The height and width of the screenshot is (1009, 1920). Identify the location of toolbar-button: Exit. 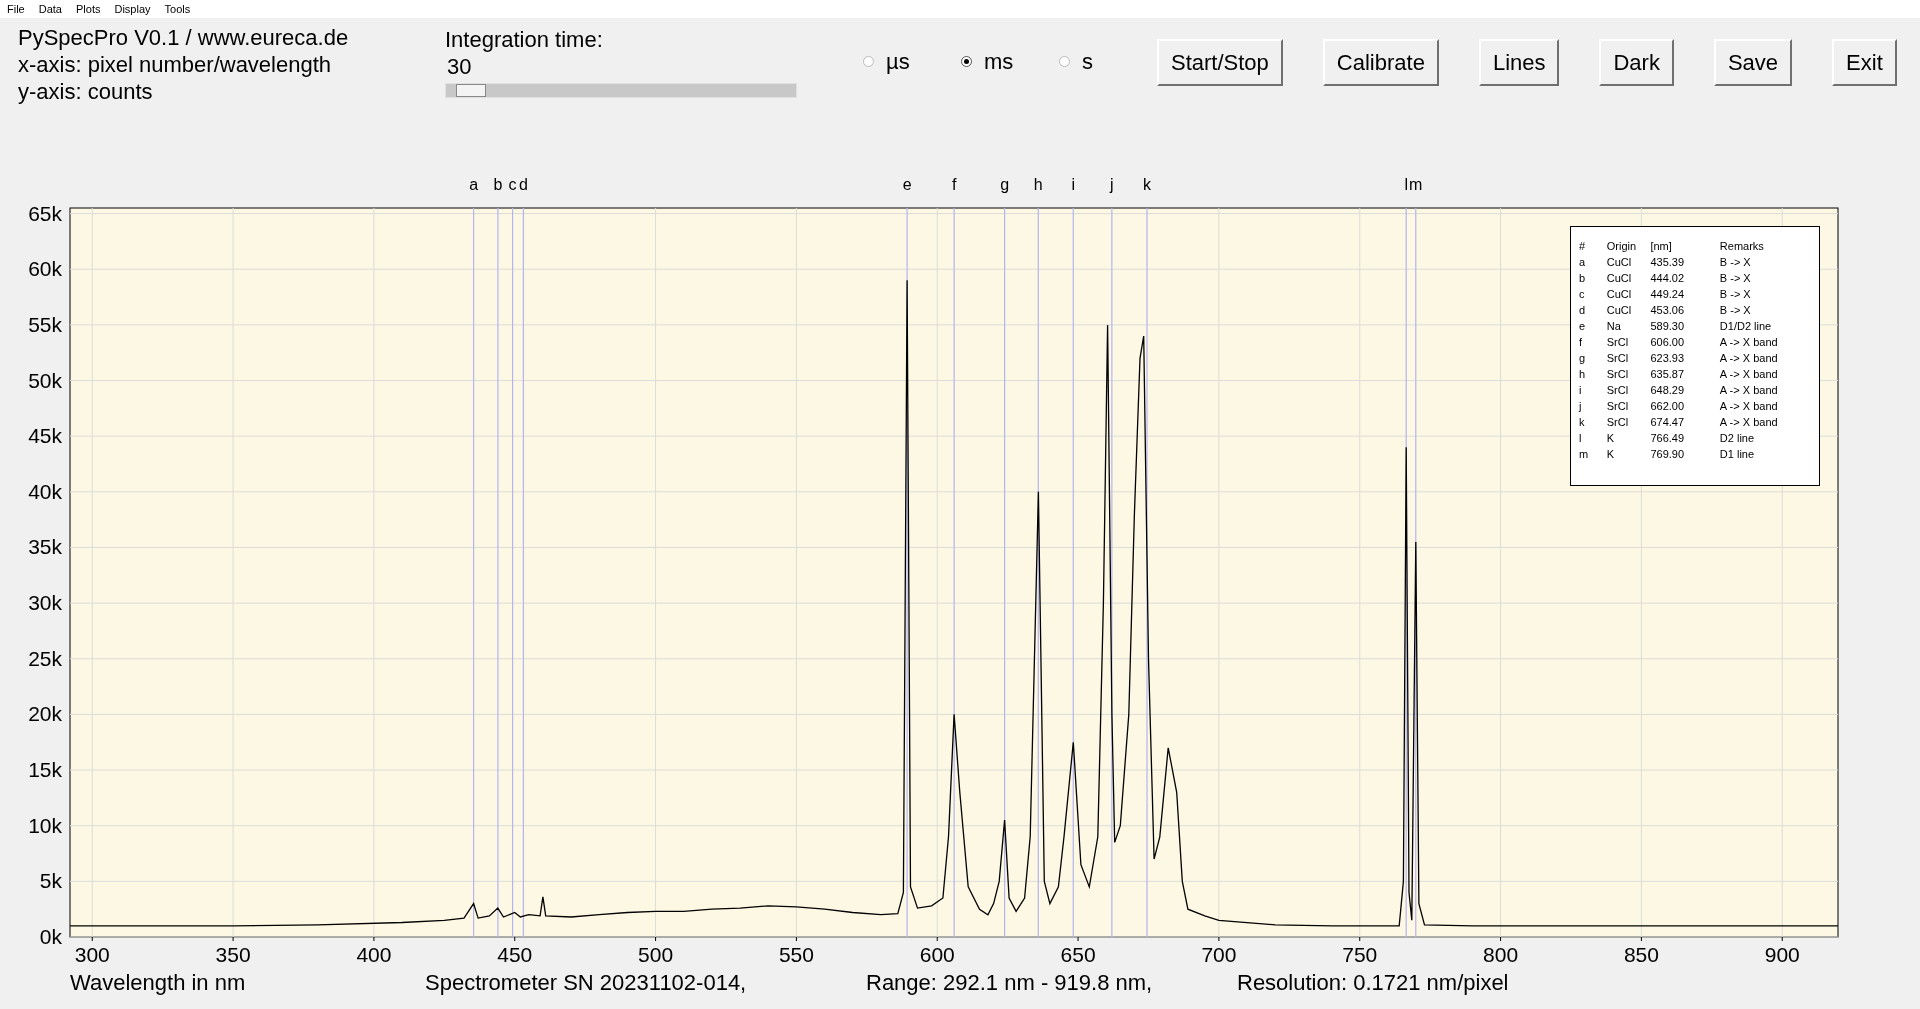
(1864, 62).